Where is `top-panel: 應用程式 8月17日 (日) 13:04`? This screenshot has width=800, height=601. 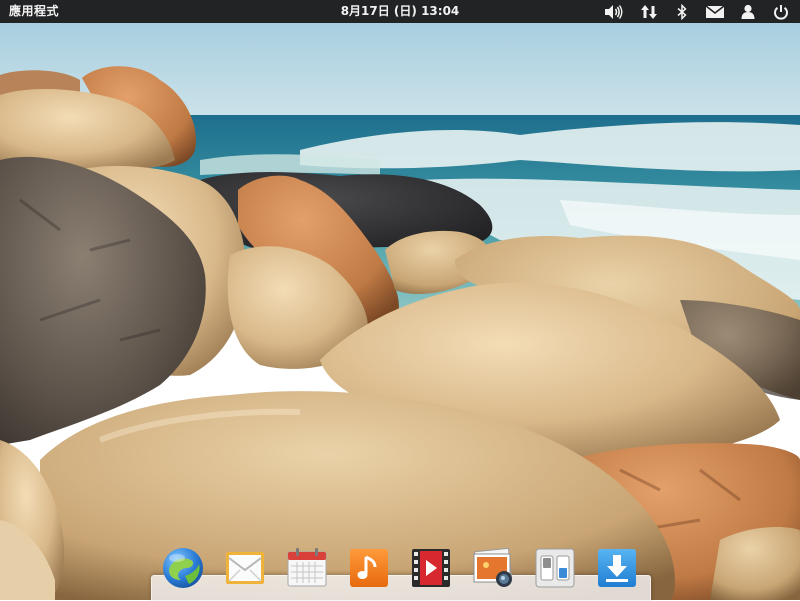
top-panel: 應用程式 8月17日 (日) 13:04 is located at coordinates (400, 11).